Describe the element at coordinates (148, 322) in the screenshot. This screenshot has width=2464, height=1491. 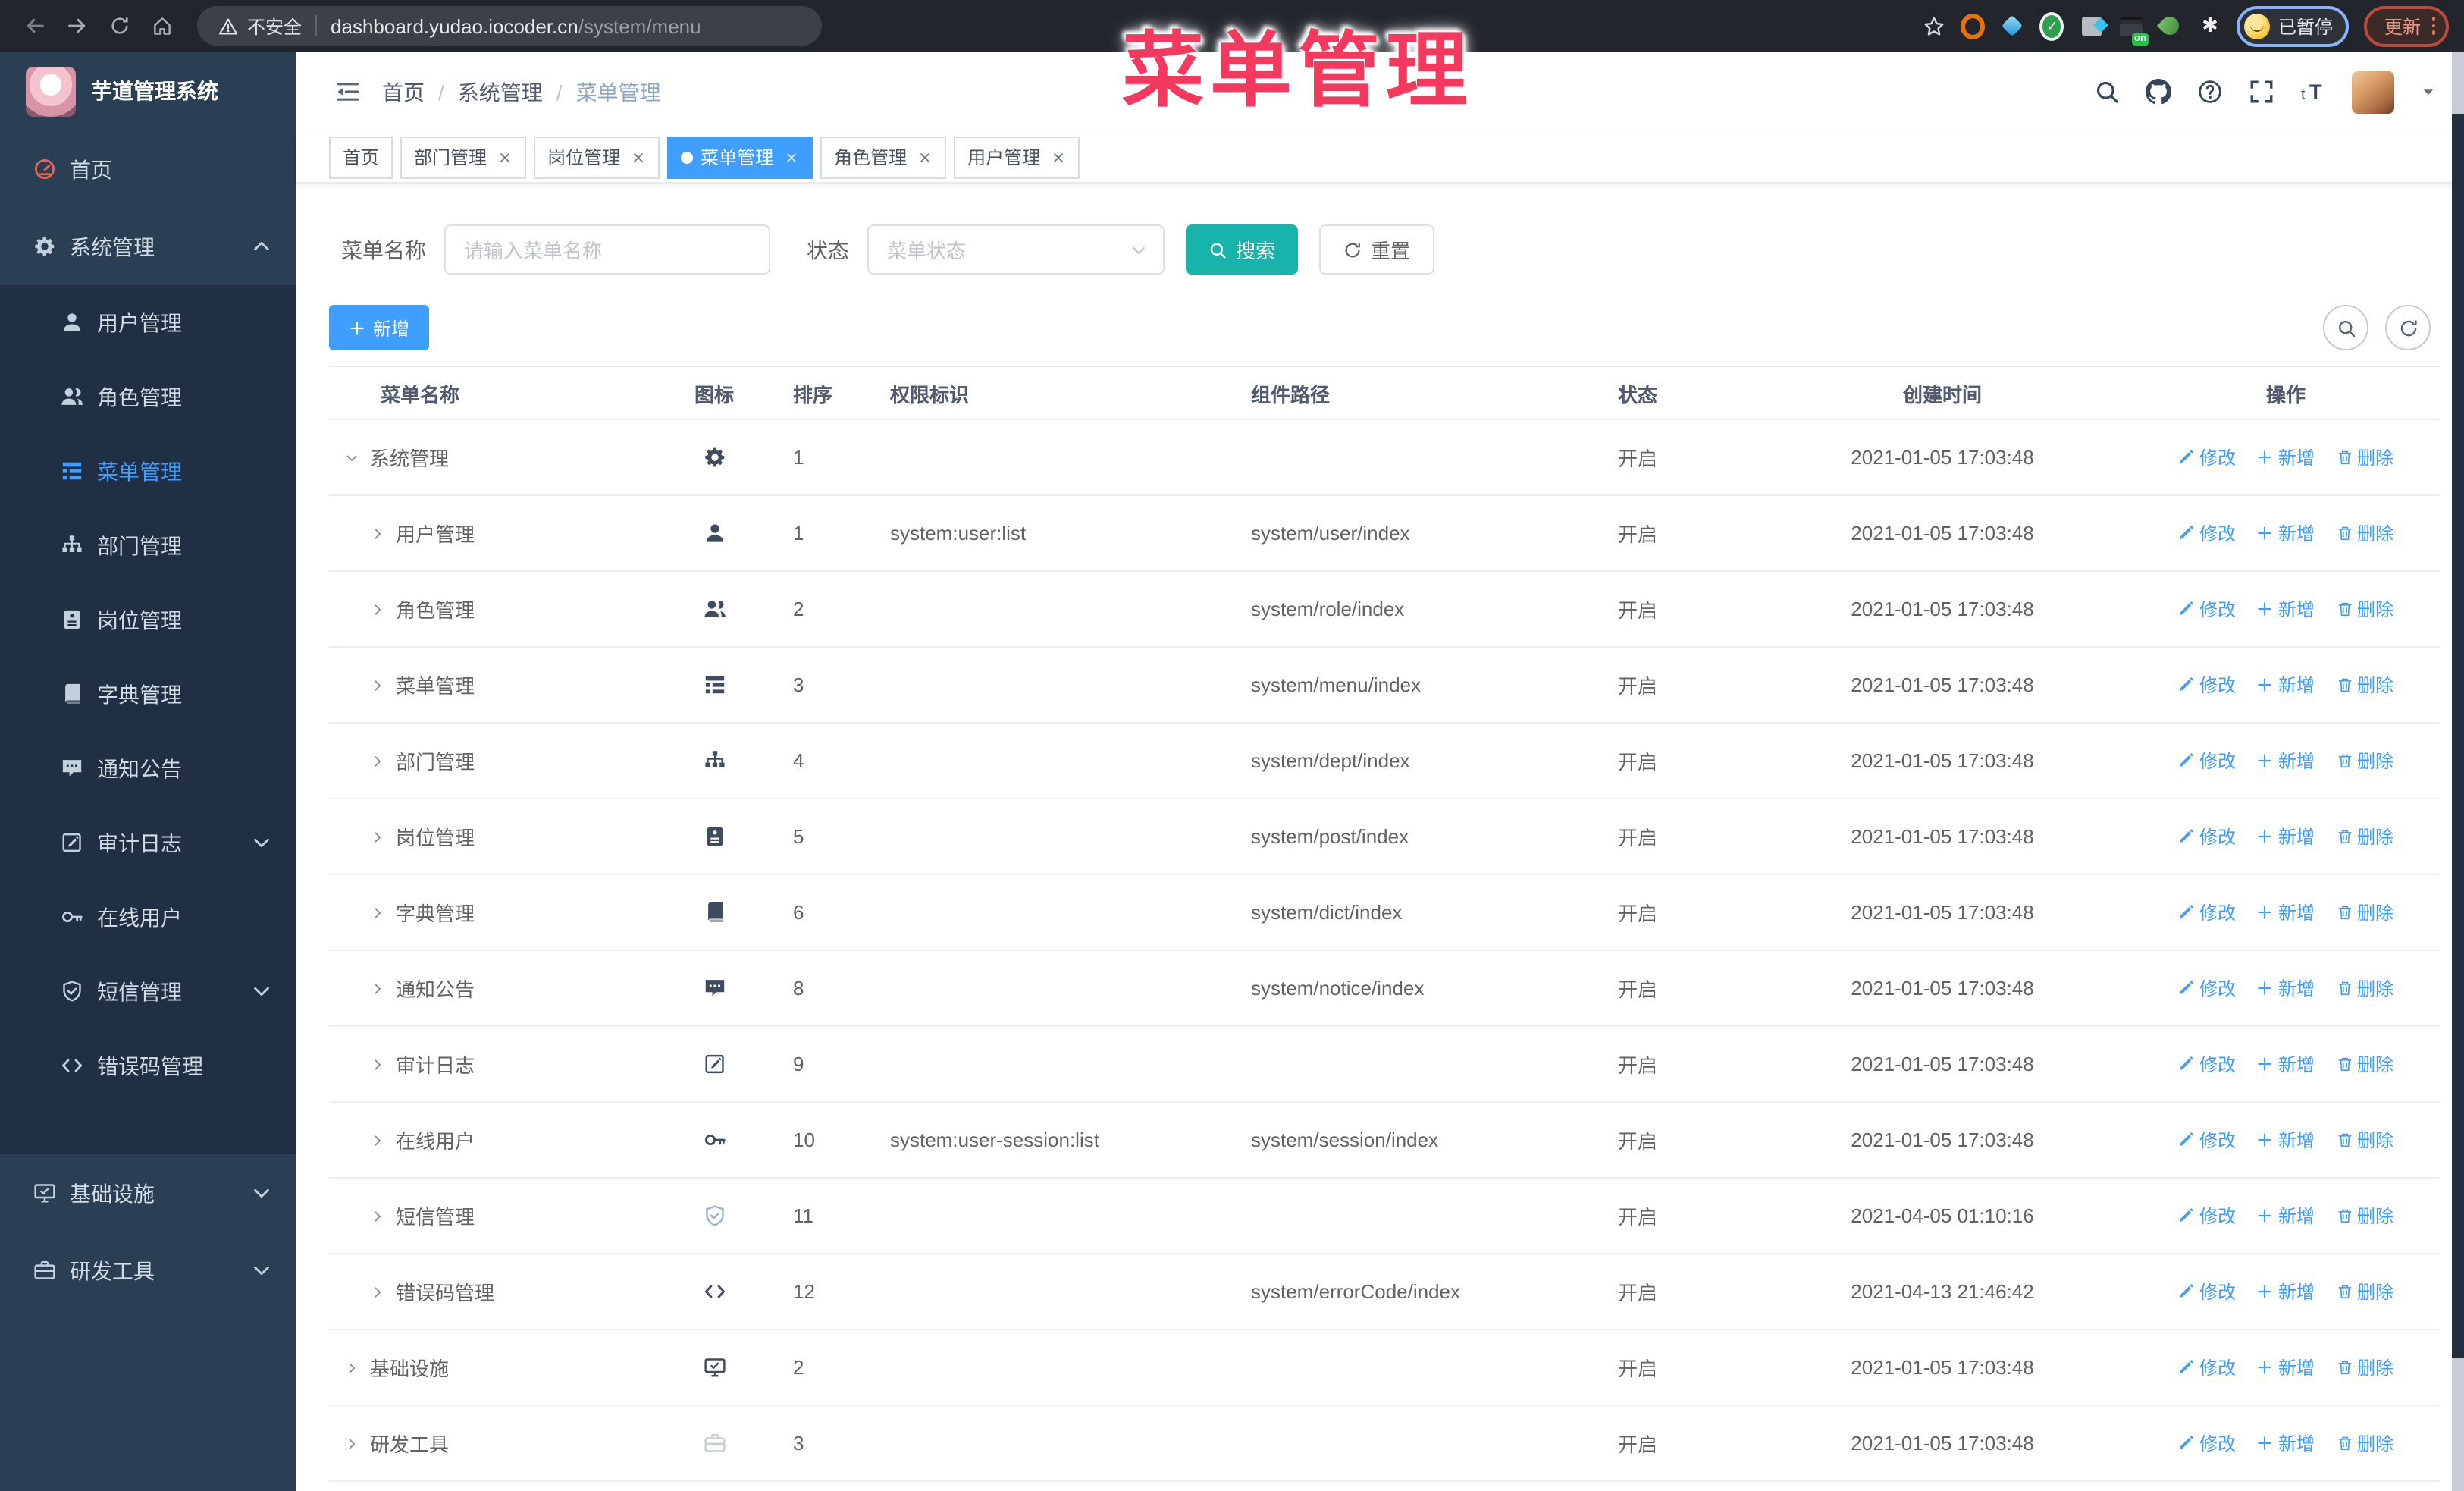
I see `sidebar-item: 用户管理` at that location.